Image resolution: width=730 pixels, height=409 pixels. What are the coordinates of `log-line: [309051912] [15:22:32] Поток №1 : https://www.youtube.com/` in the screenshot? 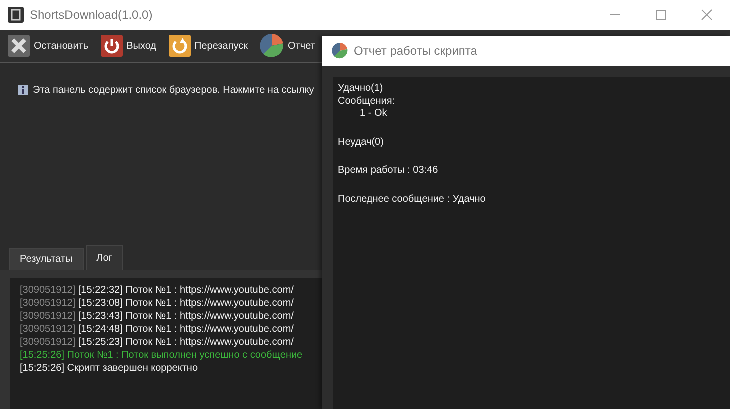 It's located at (157, 290).